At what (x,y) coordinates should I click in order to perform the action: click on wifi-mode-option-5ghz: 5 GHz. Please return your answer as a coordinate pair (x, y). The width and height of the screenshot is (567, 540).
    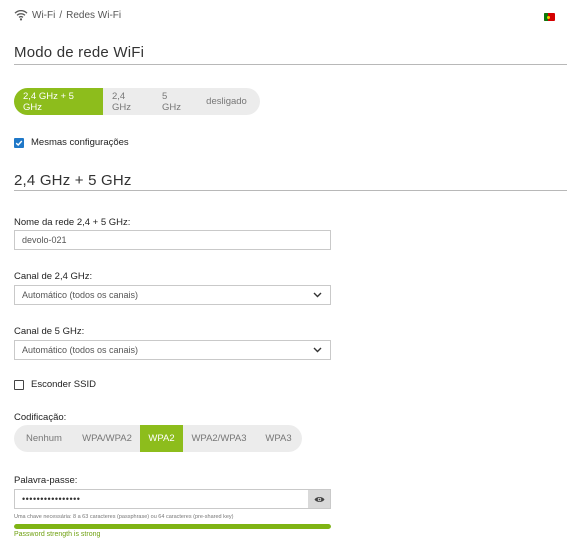
    Looking at the image, I should click on (173, 101).